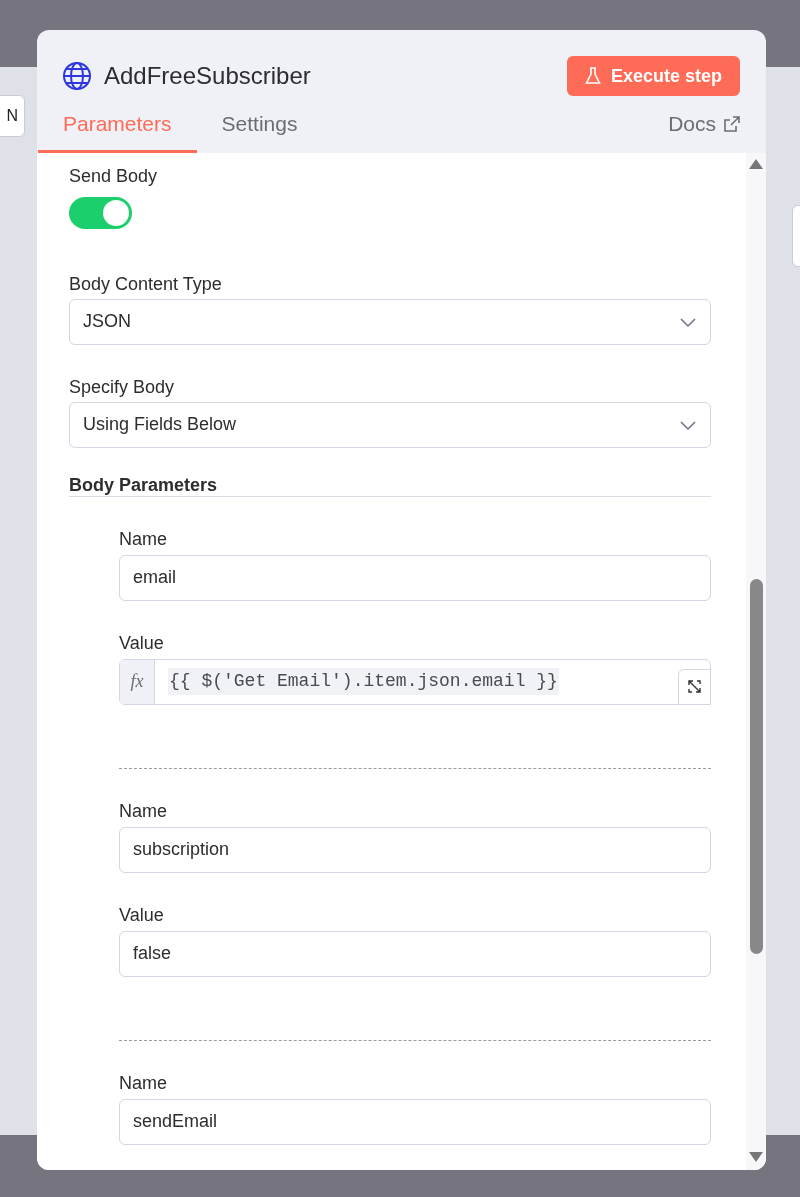 The height and width of the screenshot is (1197, 800). What do you see at coordinates (77, 76) in the screenshot?
I see `globe-icon` at bounding box center [77, 76].